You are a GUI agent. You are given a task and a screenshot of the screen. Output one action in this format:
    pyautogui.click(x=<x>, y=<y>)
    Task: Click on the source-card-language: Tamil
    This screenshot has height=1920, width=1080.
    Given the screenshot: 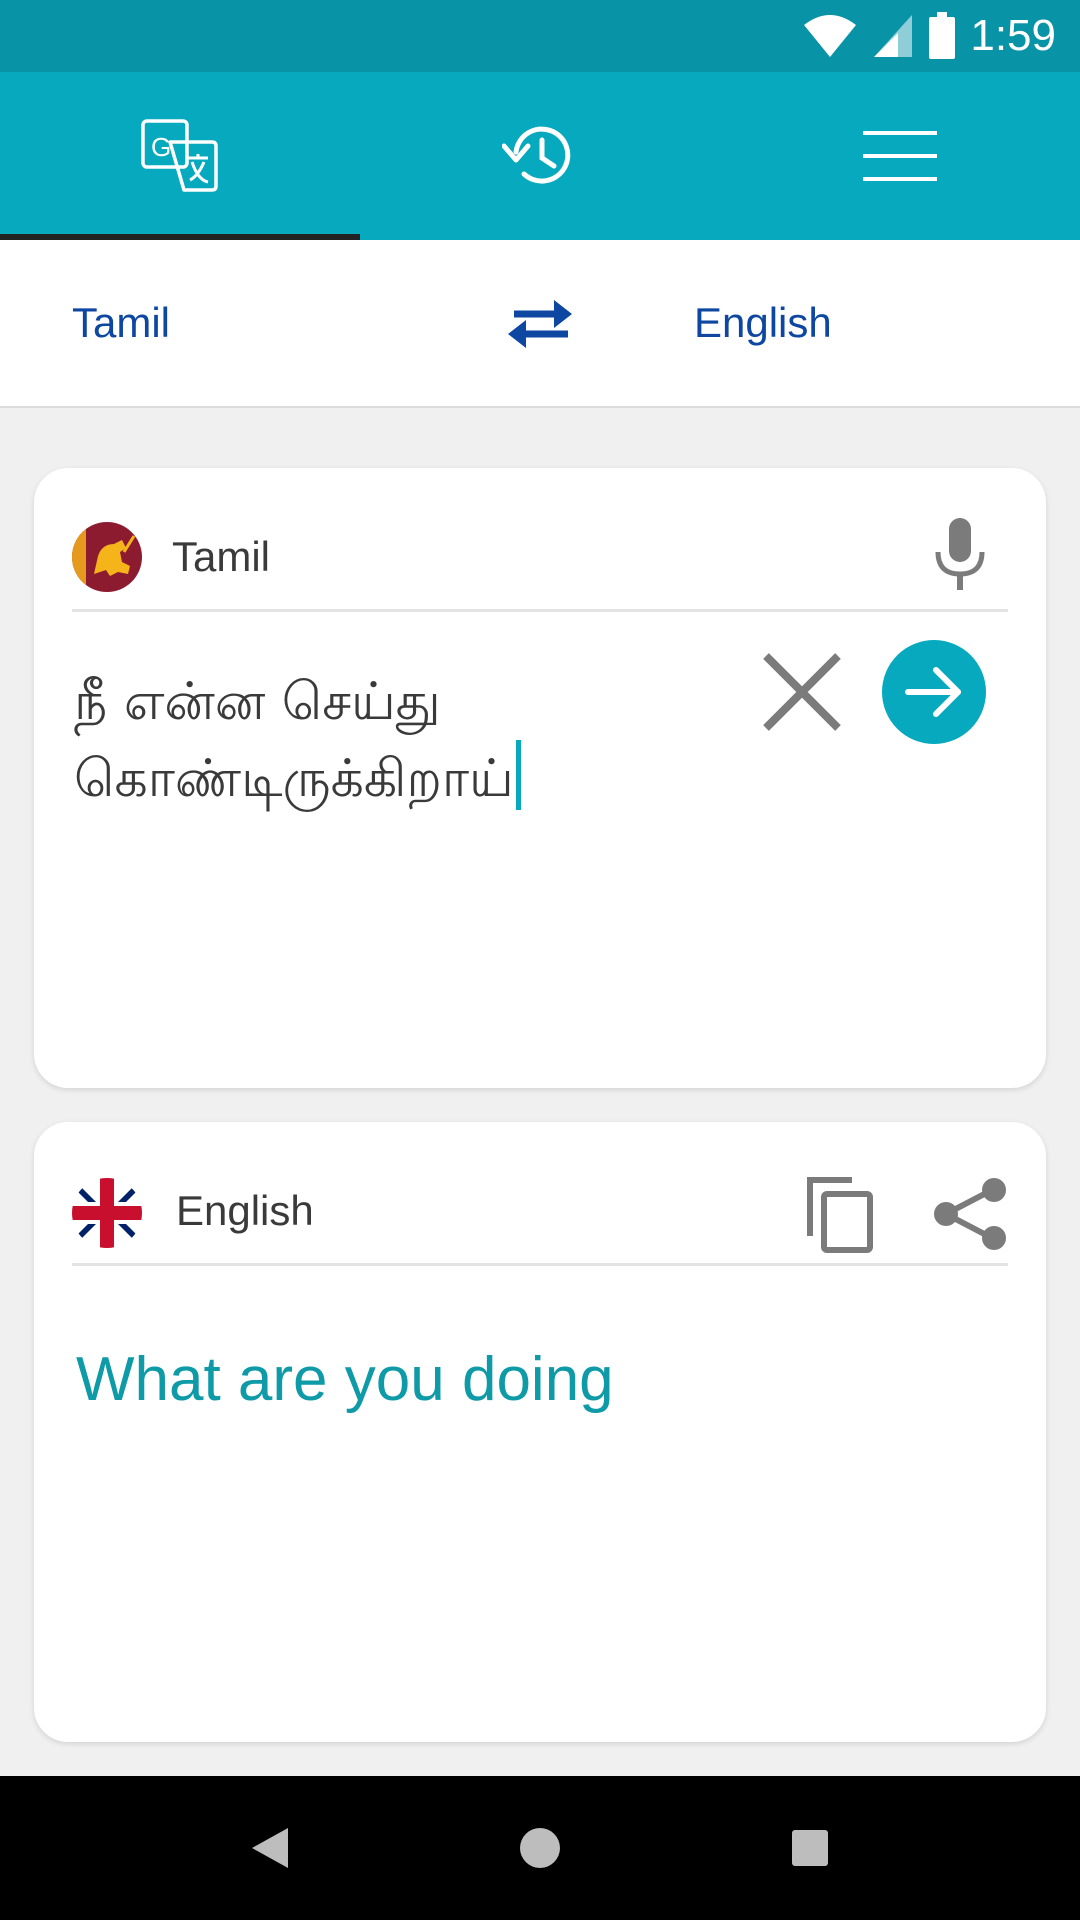 What is the action you would take?
    pyautogui.click(x=221, y=556)
    